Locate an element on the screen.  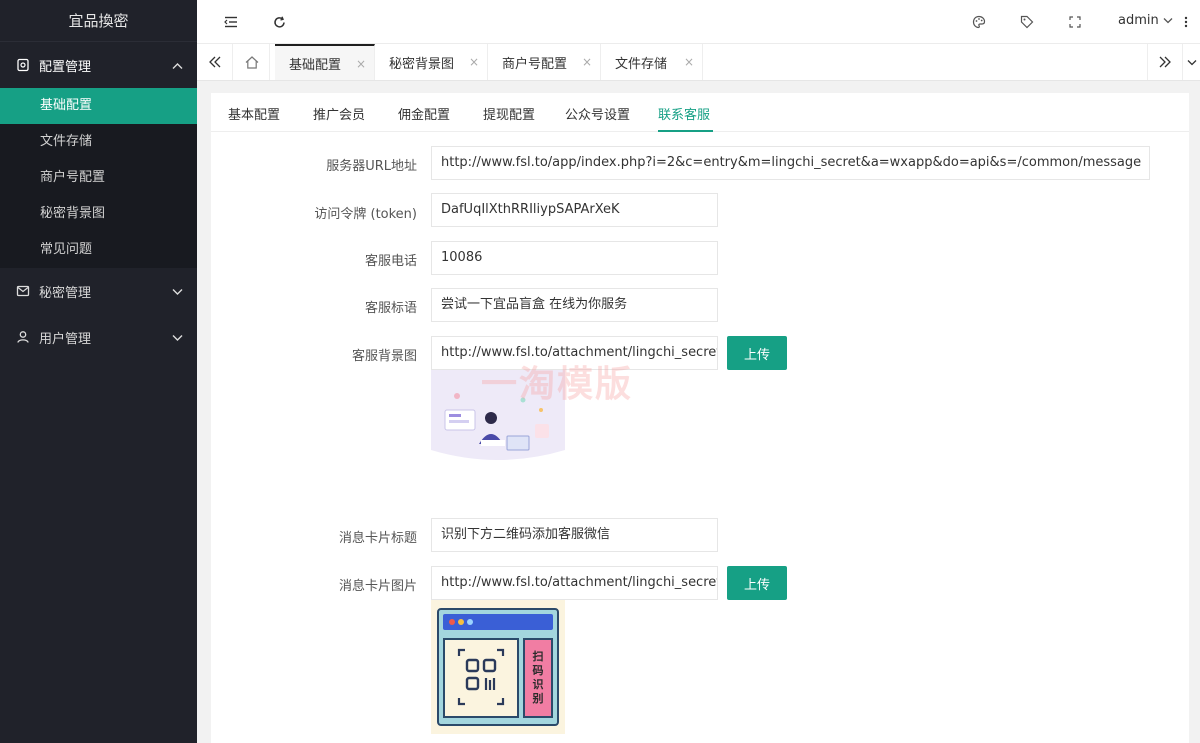
card-title-input: 识别下方二维码添加客服微信 is located at coordinates (574, 535).